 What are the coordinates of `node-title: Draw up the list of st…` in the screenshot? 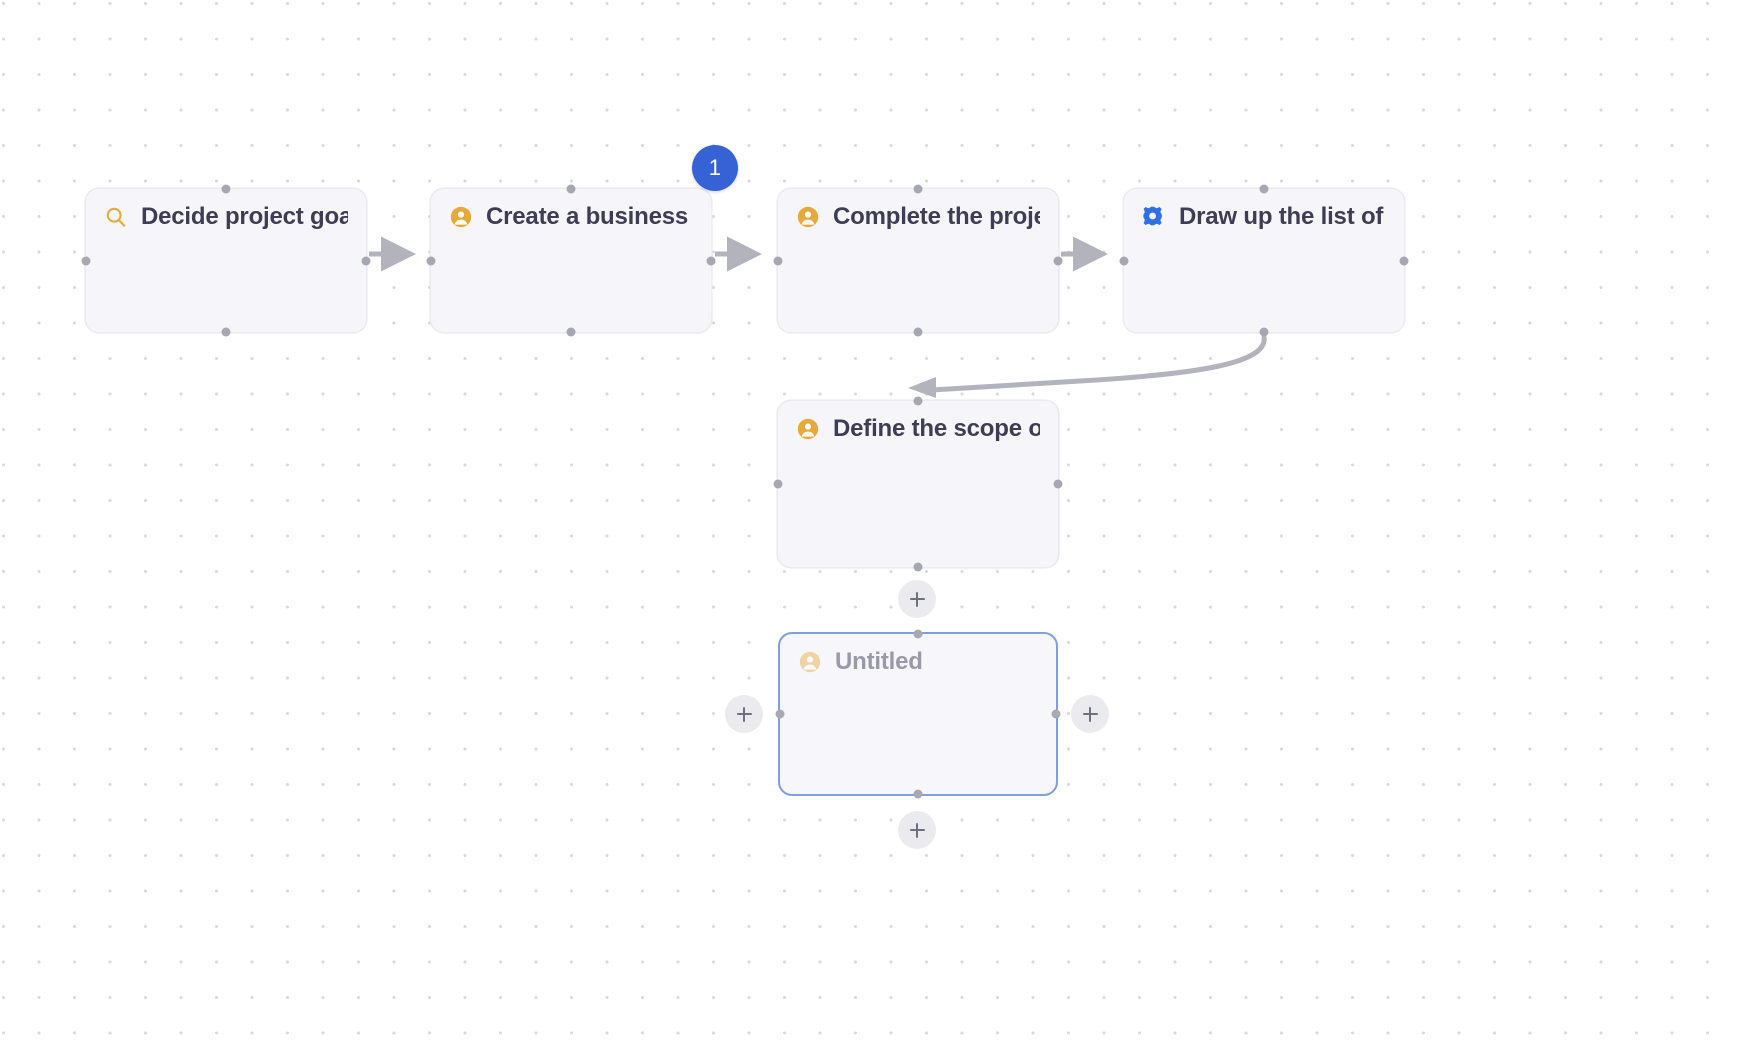 It's located at (1282, 216).